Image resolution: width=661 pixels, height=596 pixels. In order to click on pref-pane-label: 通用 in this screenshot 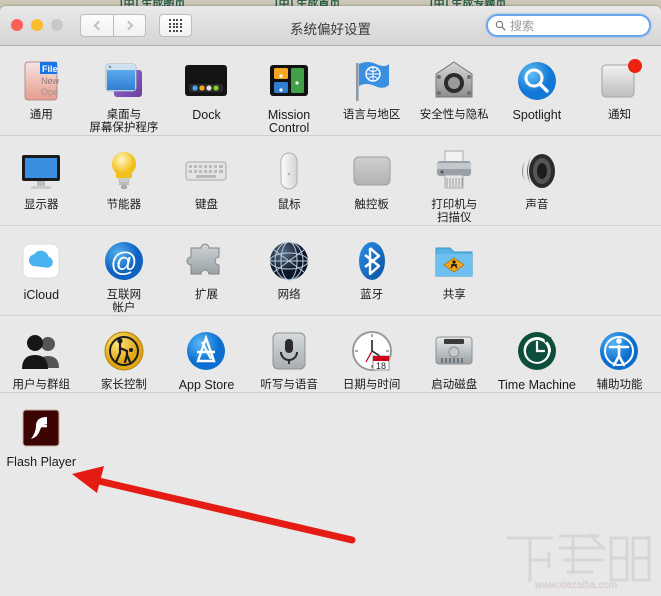, I will do `click(41, 115)`.